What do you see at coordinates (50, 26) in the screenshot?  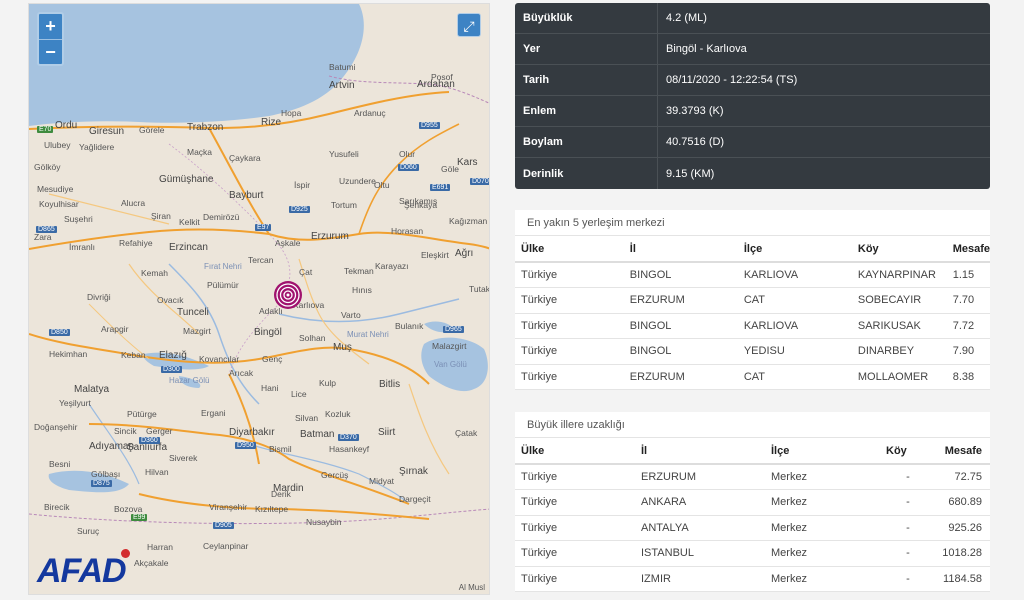 I see `zoom-in-button: +` at bounding box center [50, 26].